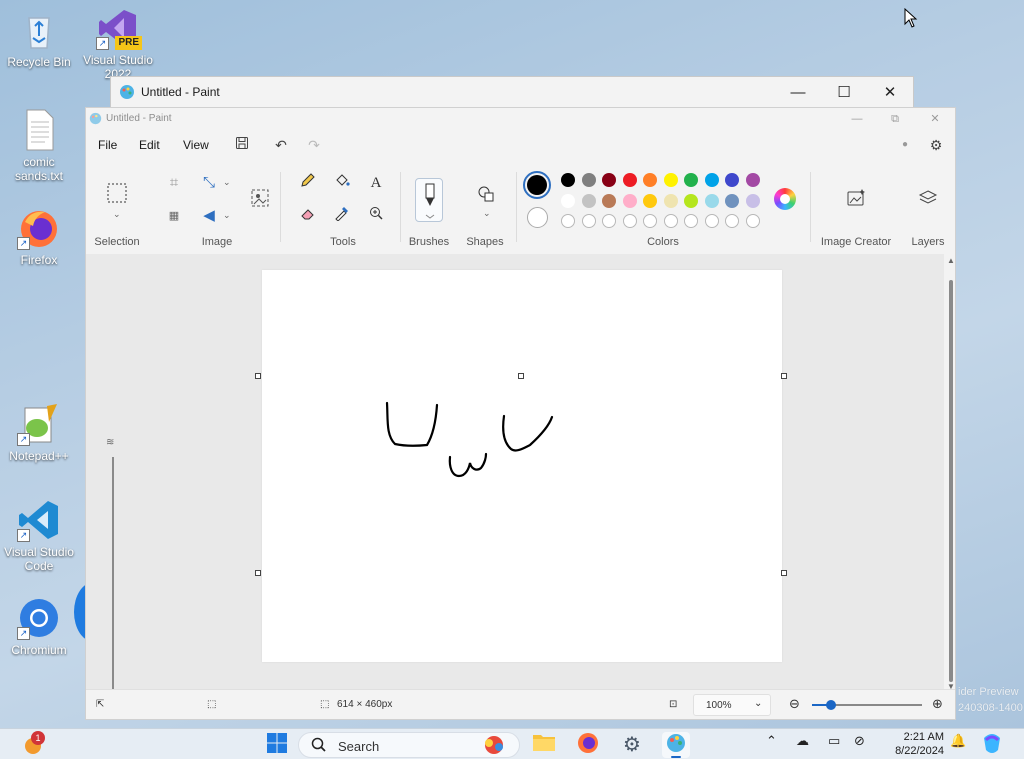 The image size is (1024, 759). I want to click on copilot-pre-icon, so click(992, 745).